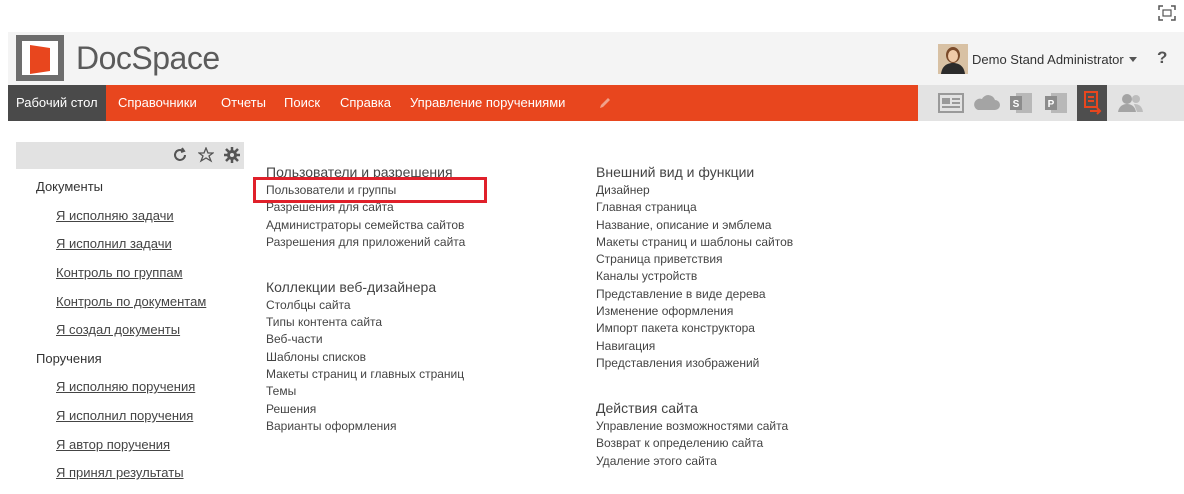 This screenshot has height=494, width=1184. I want to click on link-solutions: Решения, so click(291, 409).